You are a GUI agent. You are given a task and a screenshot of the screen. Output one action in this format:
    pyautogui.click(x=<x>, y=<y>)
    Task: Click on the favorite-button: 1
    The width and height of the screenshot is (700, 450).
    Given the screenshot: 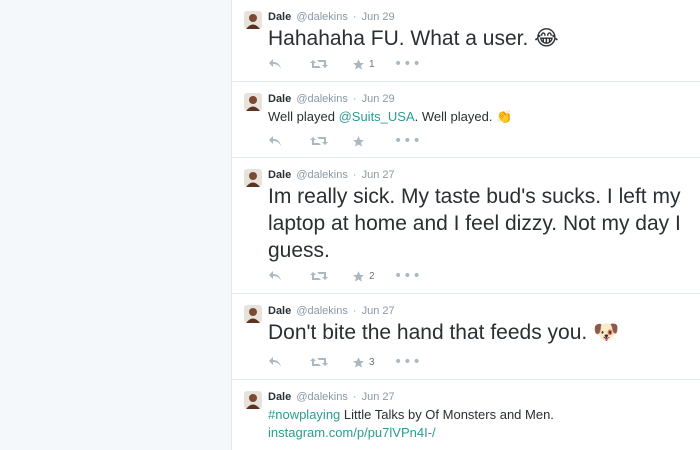 What is the action you would take?
    pyautogui.click(x=373, y=64)
    